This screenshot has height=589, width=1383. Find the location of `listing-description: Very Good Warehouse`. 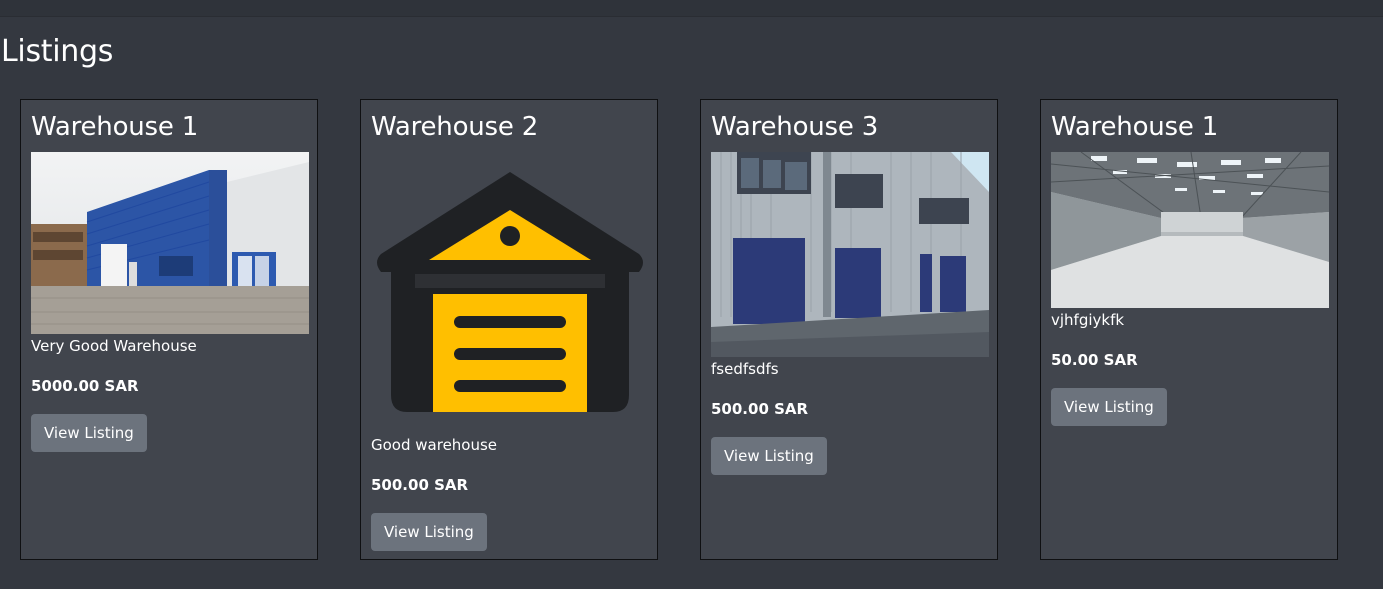

listing-description: Very Good Warehouse is located at coordinates (114, 346).